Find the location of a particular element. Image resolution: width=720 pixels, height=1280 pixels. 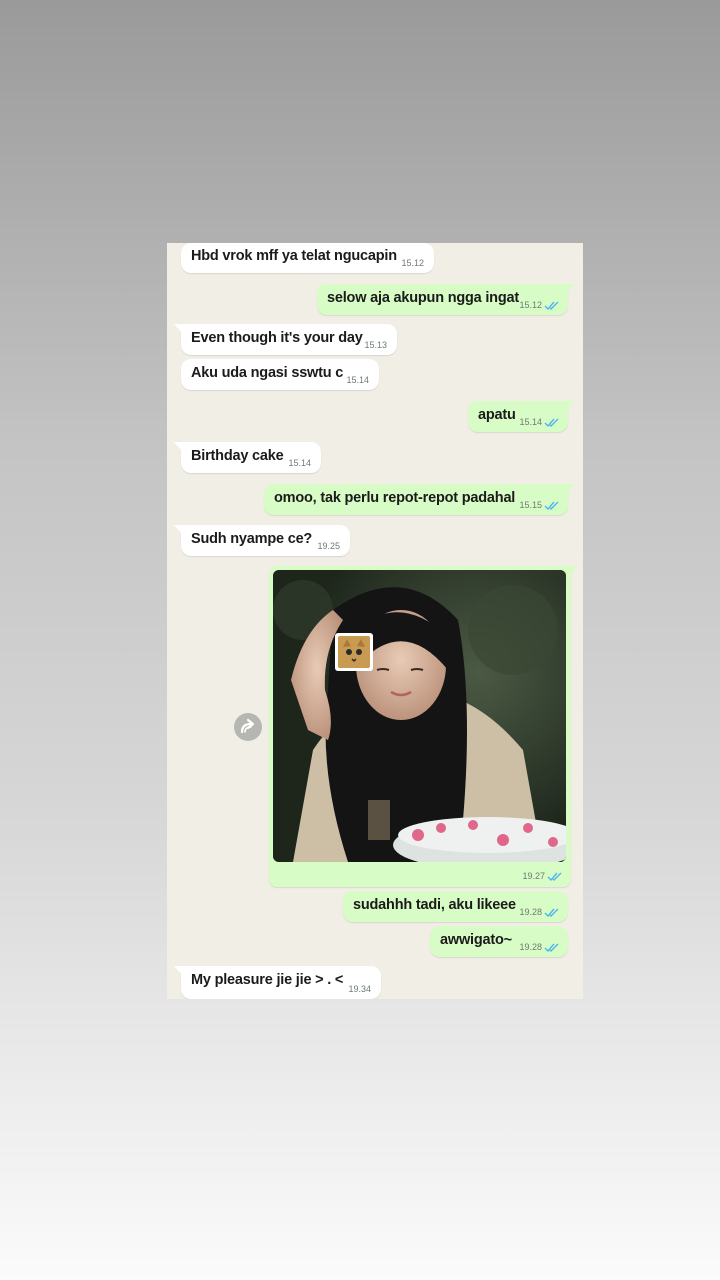

message-text: Aku uda ngasi sswtu c is located at coordinates (267, 373).